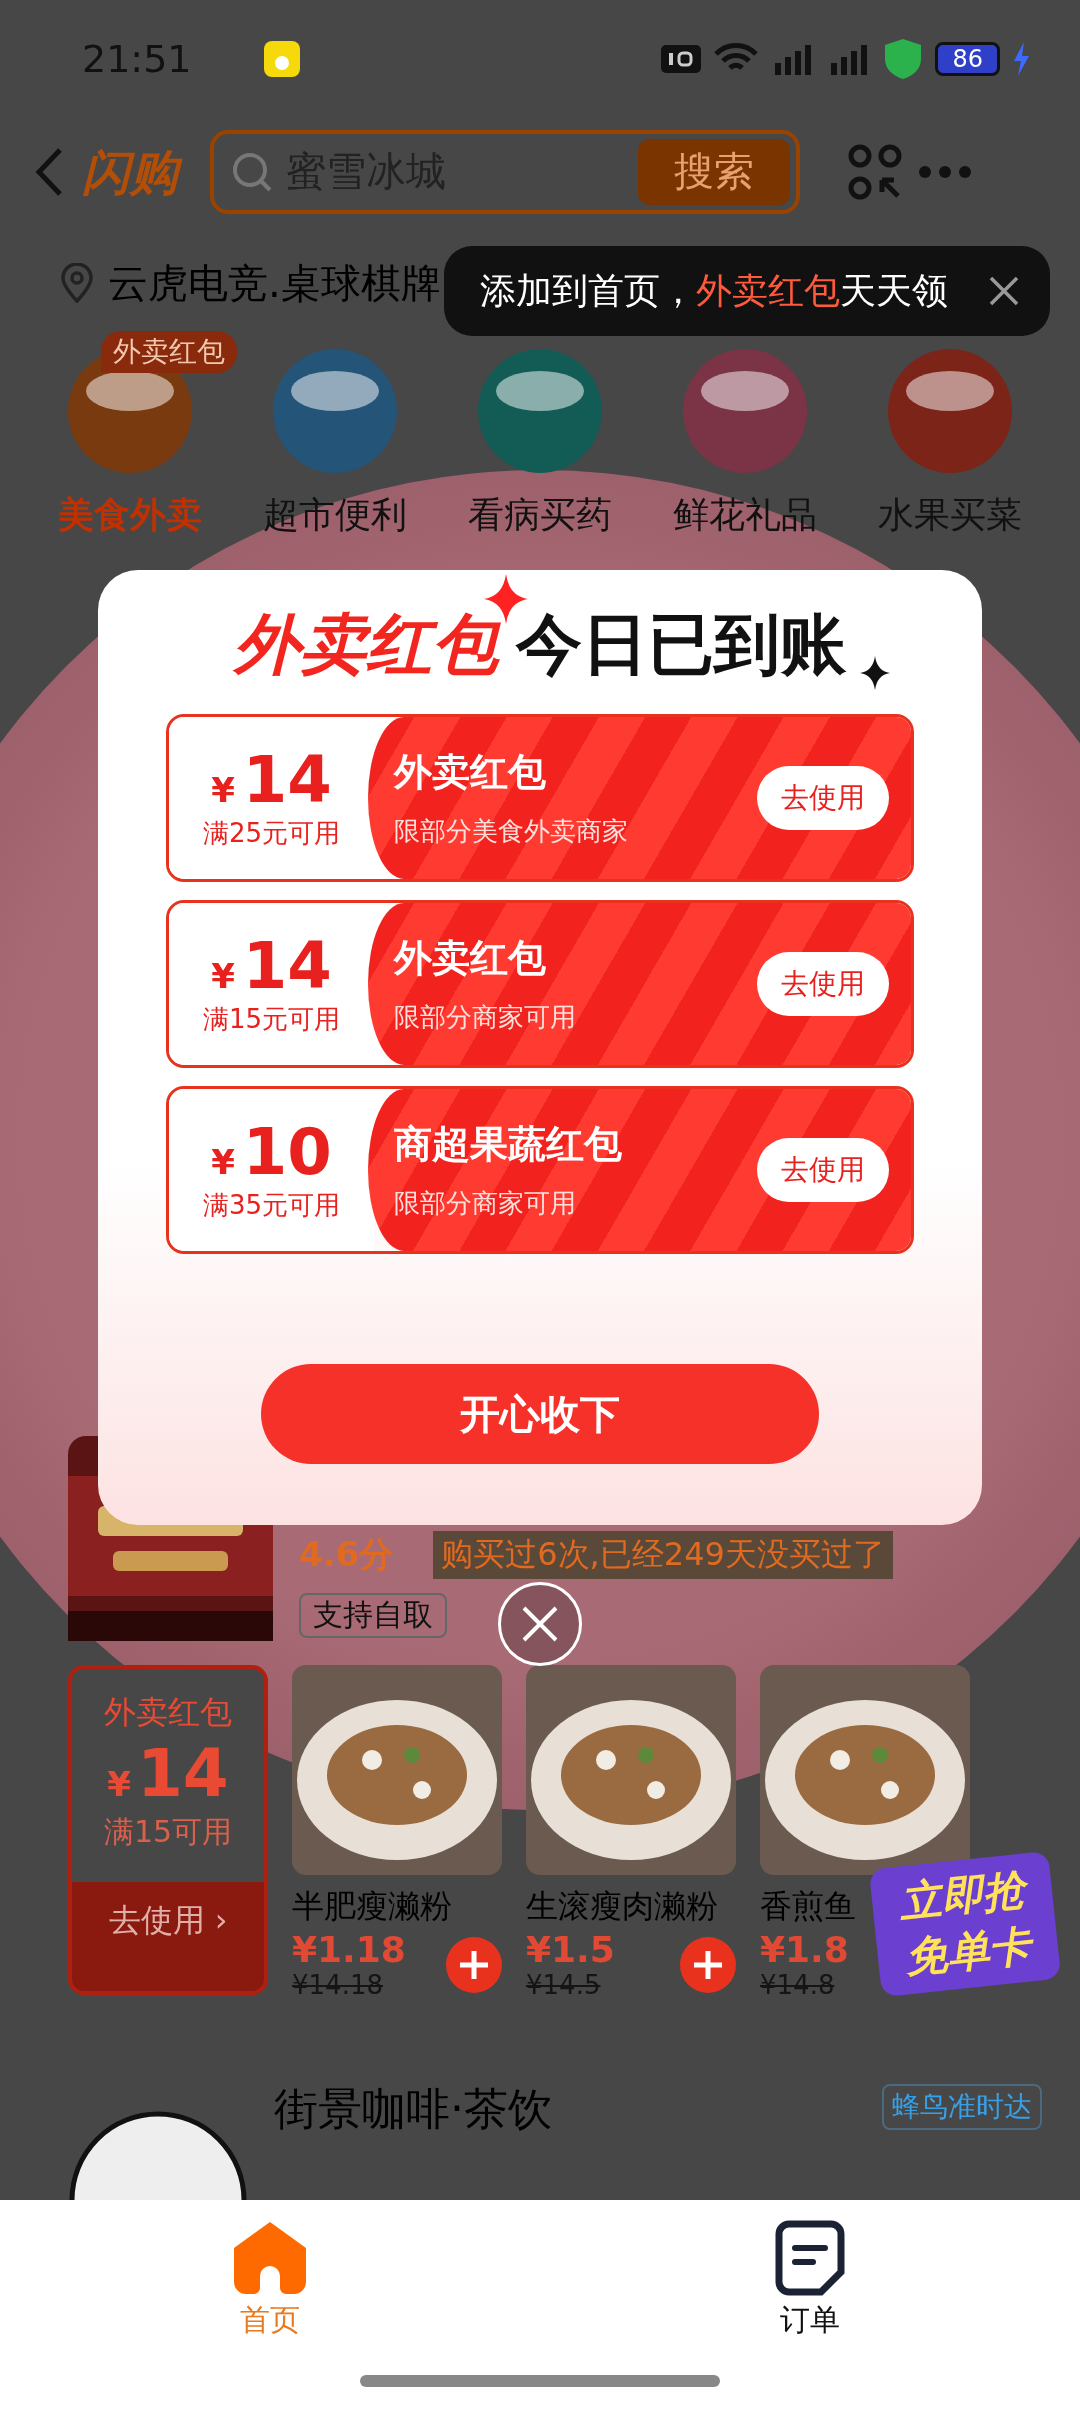 This screenshot has height=2412, width=1080. What do you see at coordinates (133, 171) in the screenshot?
I see `app-logo: 闪购` at bounding box center [133, 171].